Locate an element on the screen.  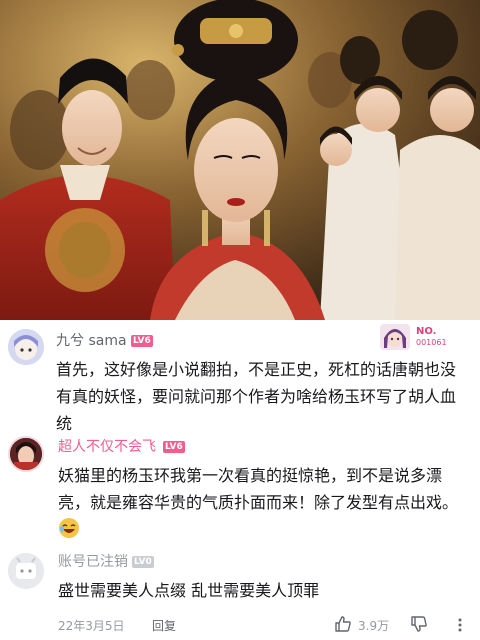
like-count: 3.9万 is located at coordinates (374, 626).